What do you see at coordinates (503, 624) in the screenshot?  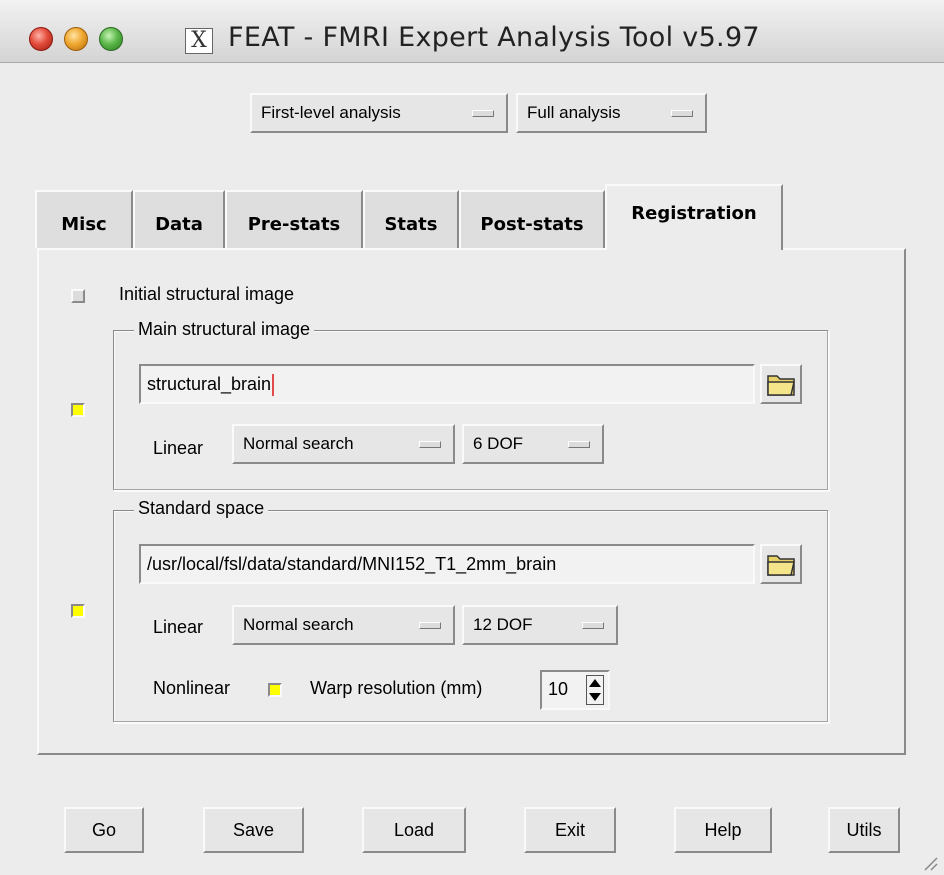 I see `standard-dof-value: 12 DOF` at bounding box center [503, 624].